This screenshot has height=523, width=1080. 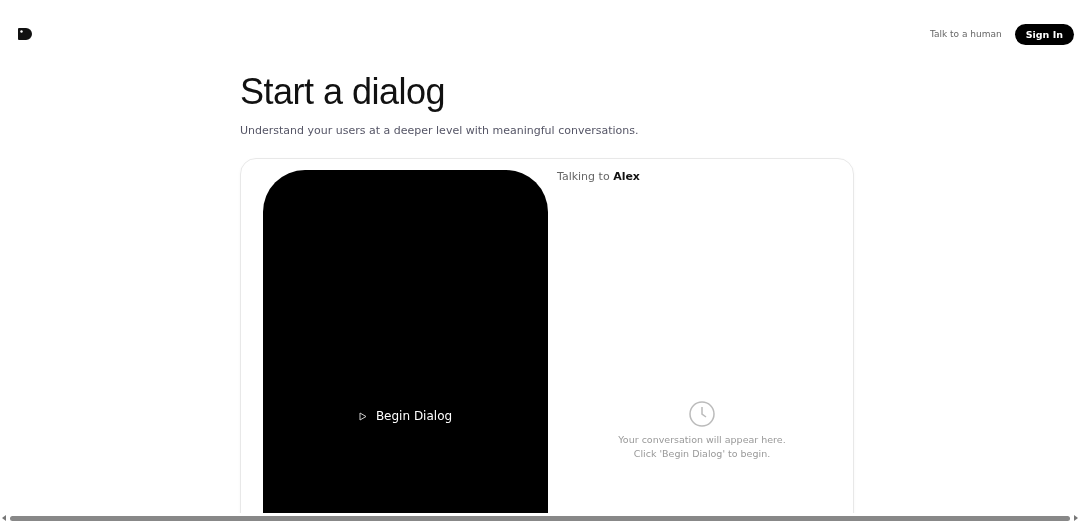 What do you see at coordinates (4, 518) in the screenshot?
I see `scroll-left-icon` at bounding box center [4, 518].